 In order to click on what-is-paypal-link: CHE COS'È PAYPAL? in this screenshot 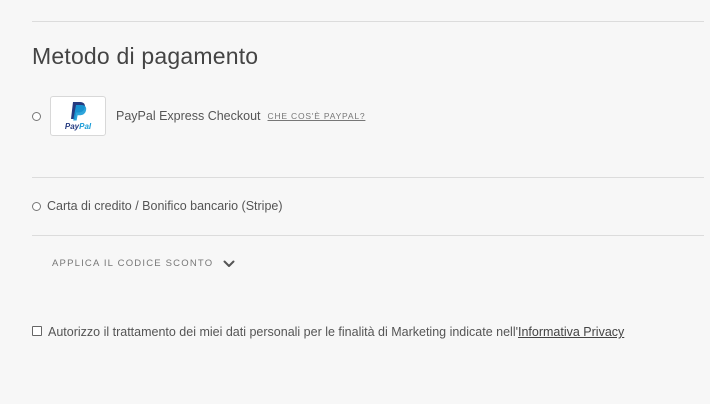, I will do `click(317, 116)`.